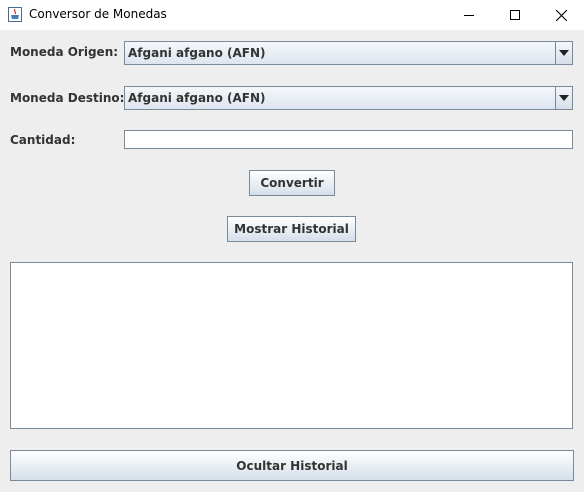 The width and height of the screenshot is (584, 492). Describe the element at coordinates (348, 98) in the screenshot. I see `dest-currency-select: Afgani afgano (AFN)` at that location.